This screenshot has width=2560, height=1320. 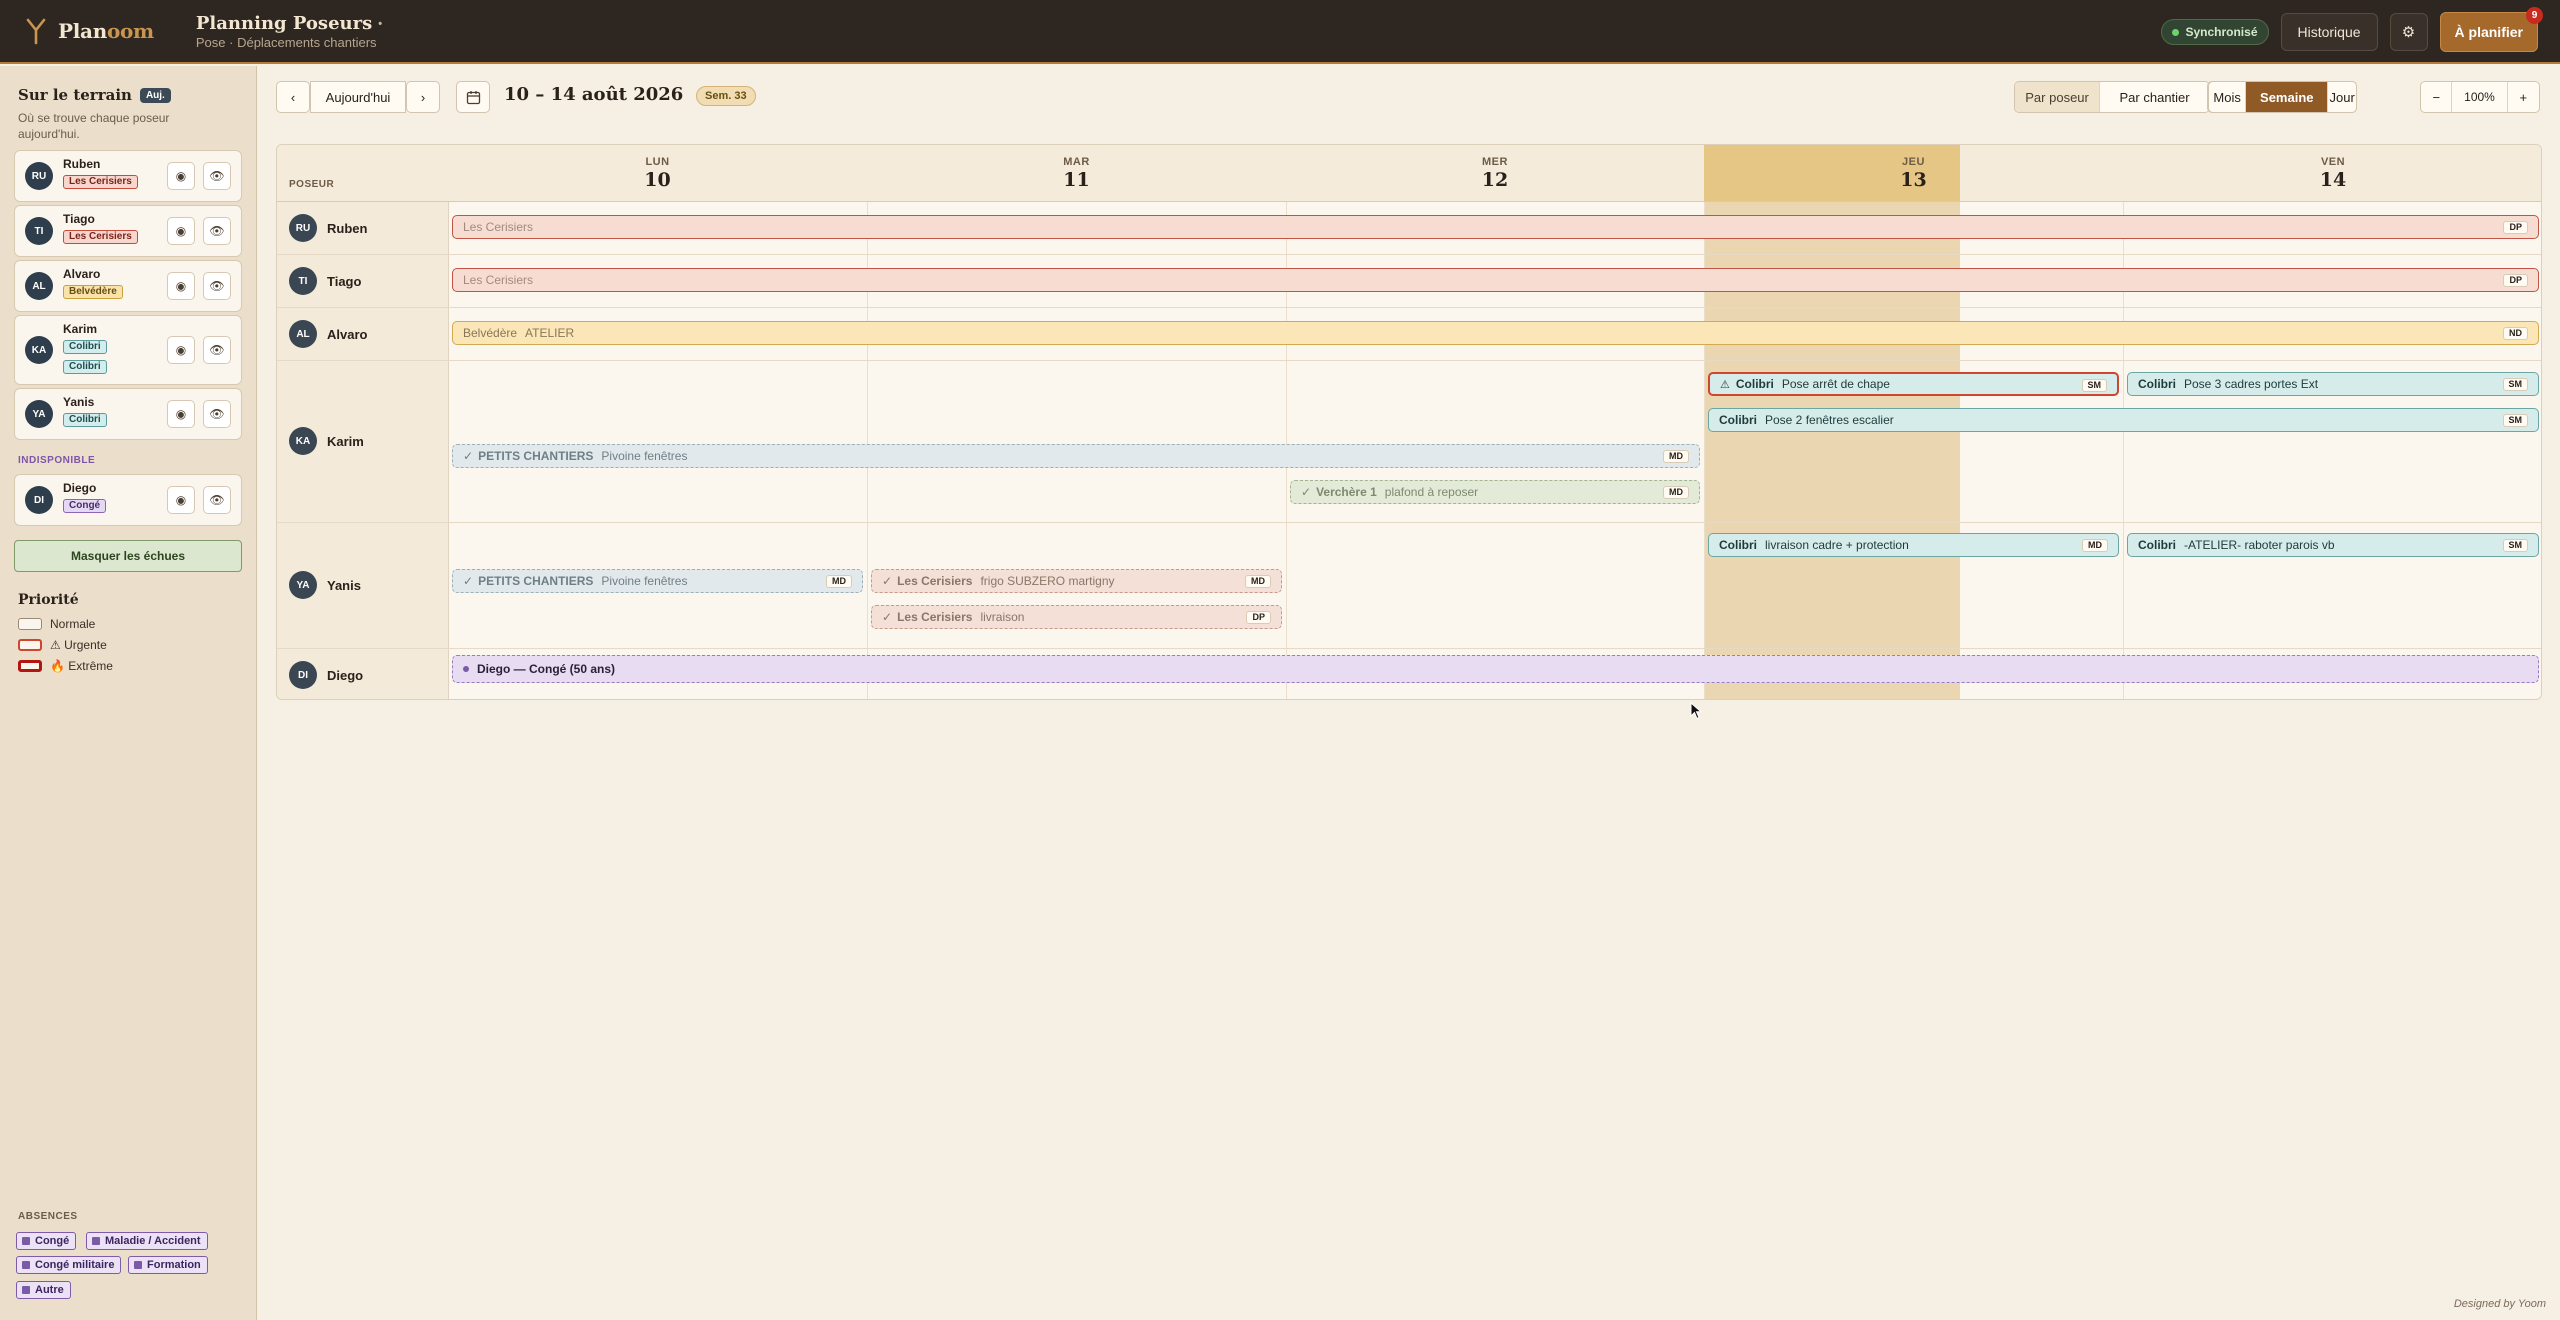 What do you see at coordinates (293, 97) in the screenshot?
I see `prev-week-button: ‹` at bounding box center [293, 97].